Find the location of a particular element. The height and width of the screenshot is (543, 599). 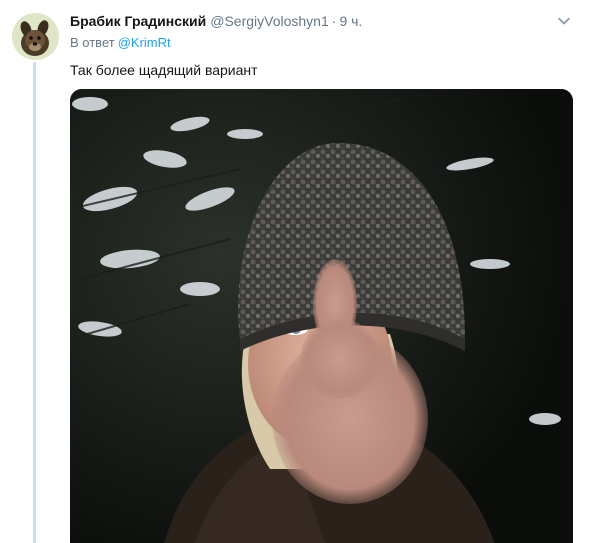

chevron-down-icon is located at coordinates (564, 21).